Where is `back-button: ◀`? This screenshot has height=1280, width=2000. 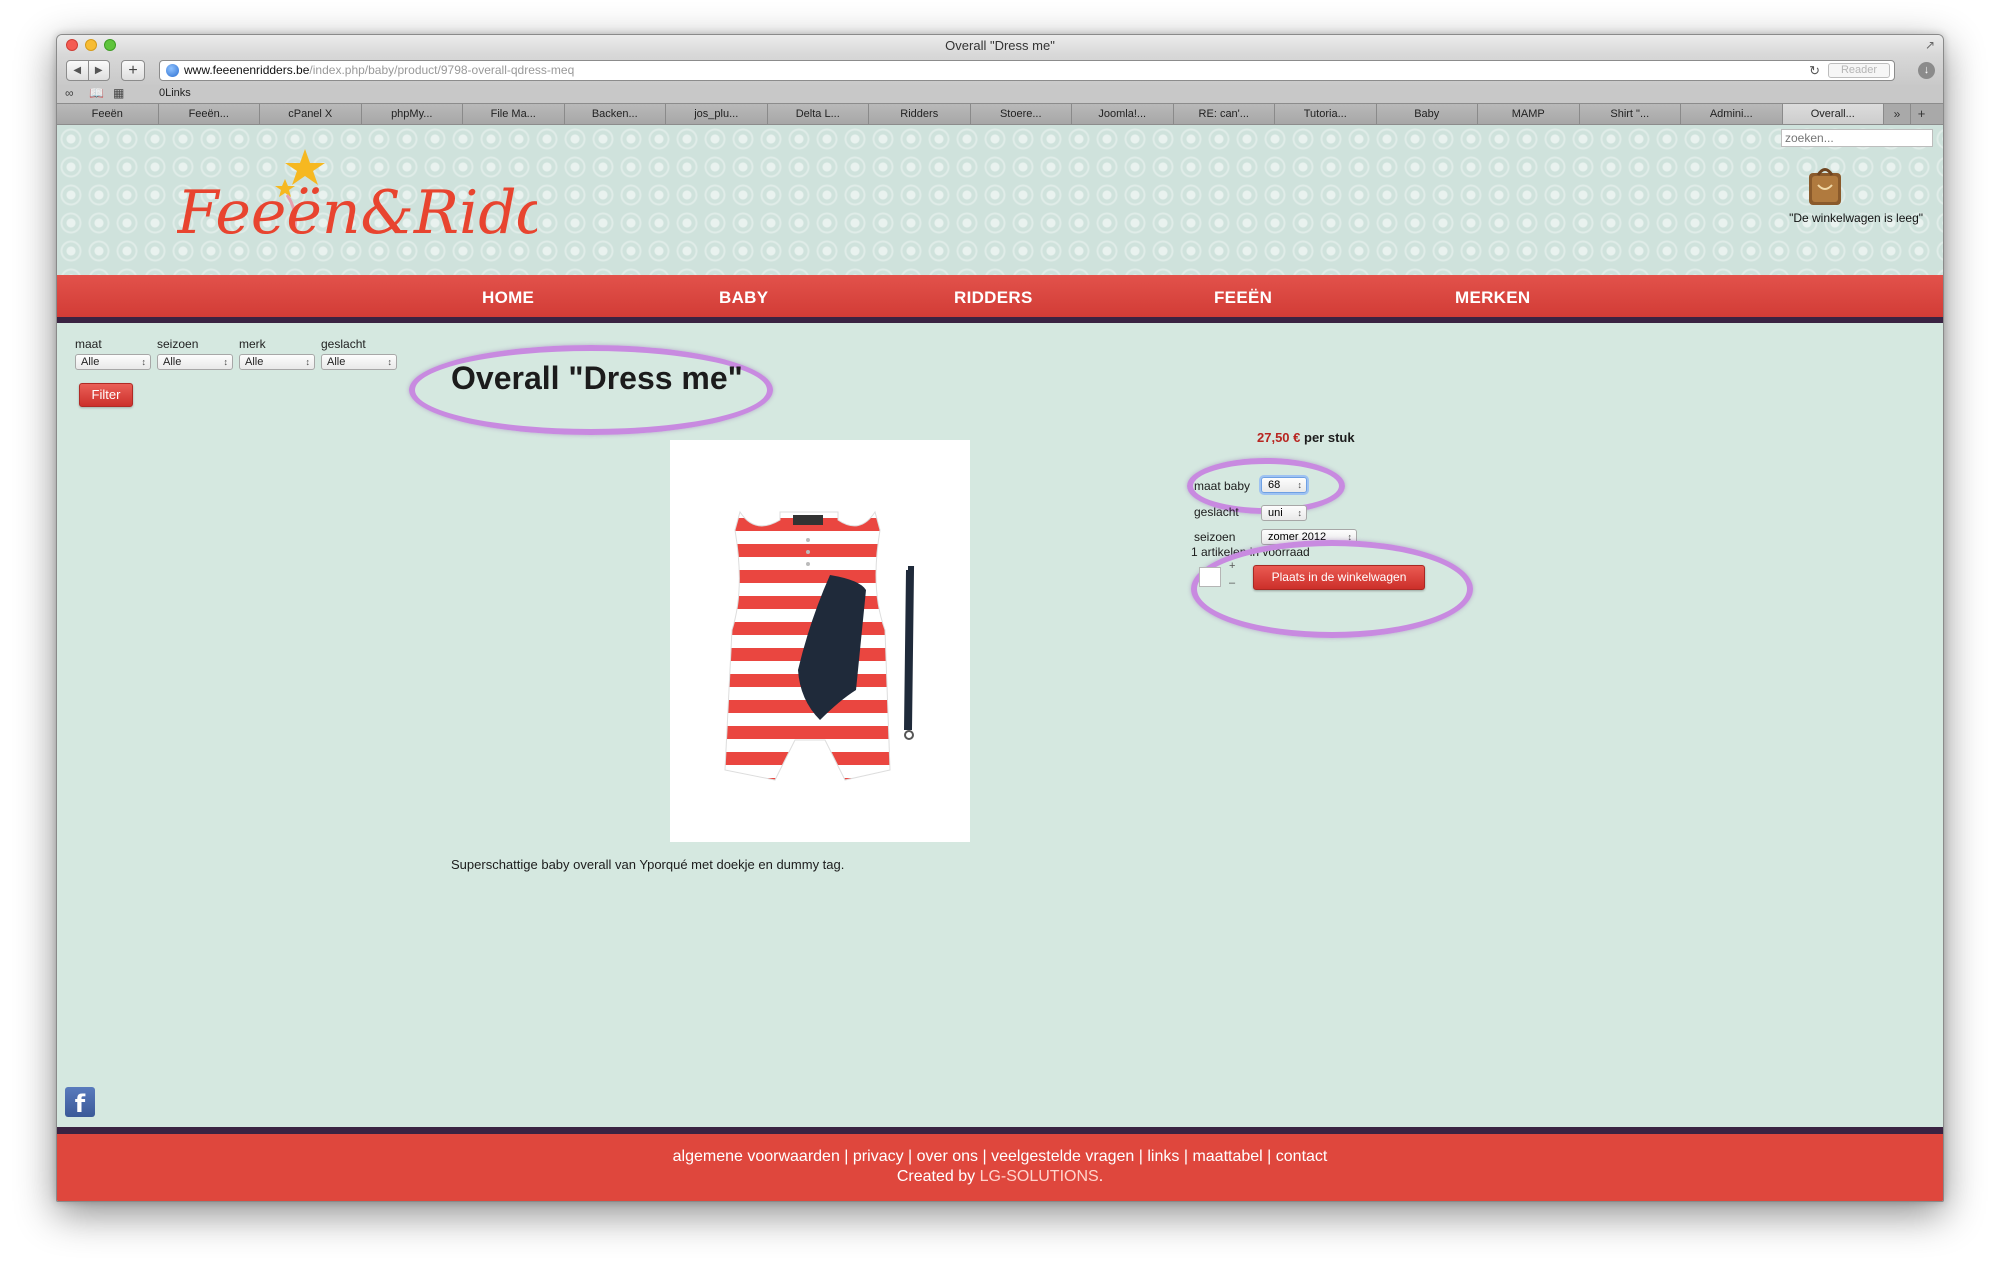 back-button: ◀ is located at coordinates (77, 70).